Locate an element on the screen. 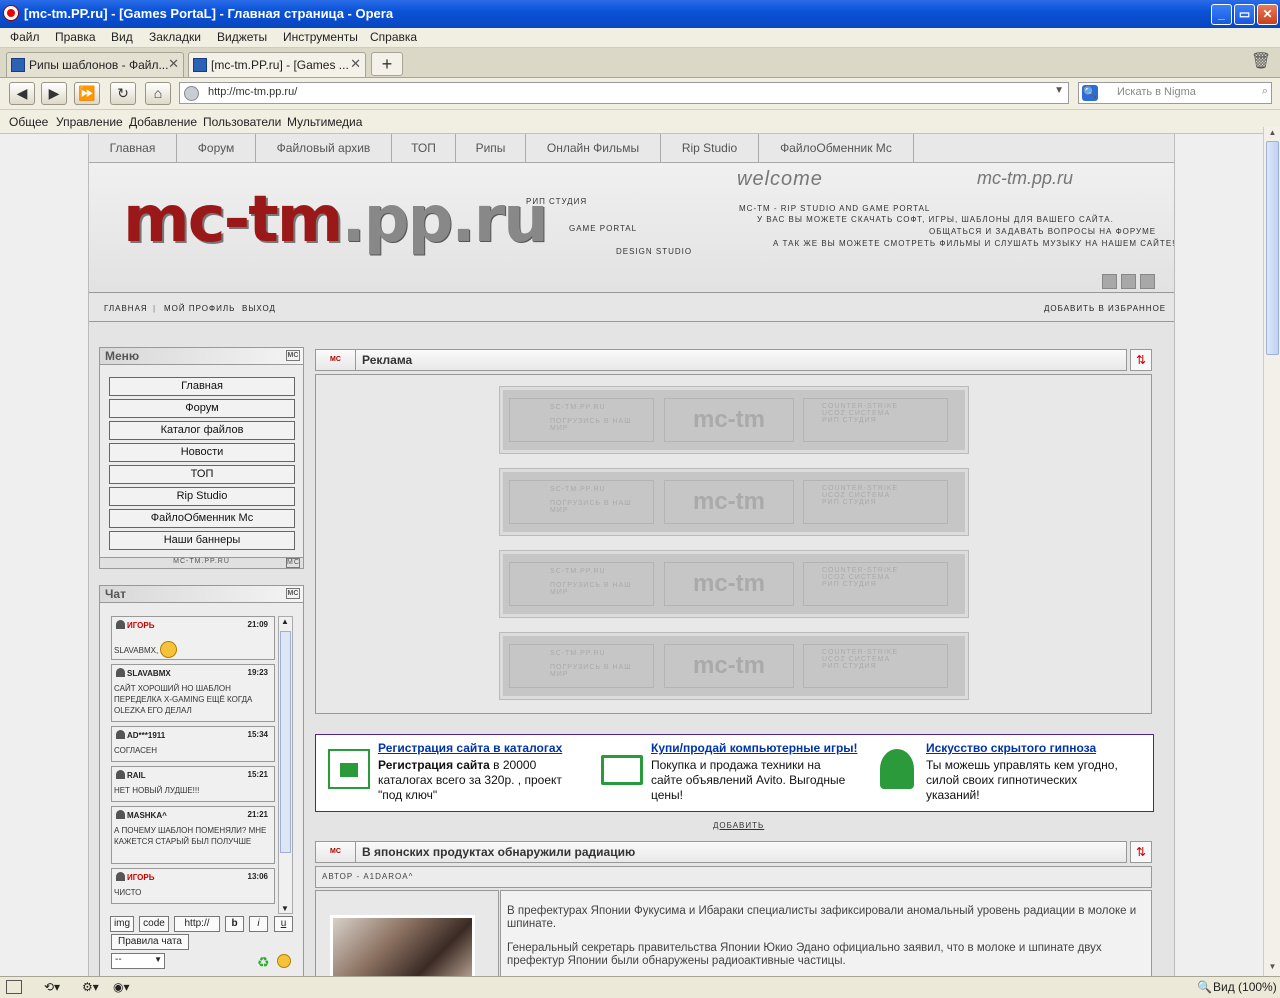 The image size is (1280, 998). menu-bookmarks: Закладки is located at coordinates (175, 37).